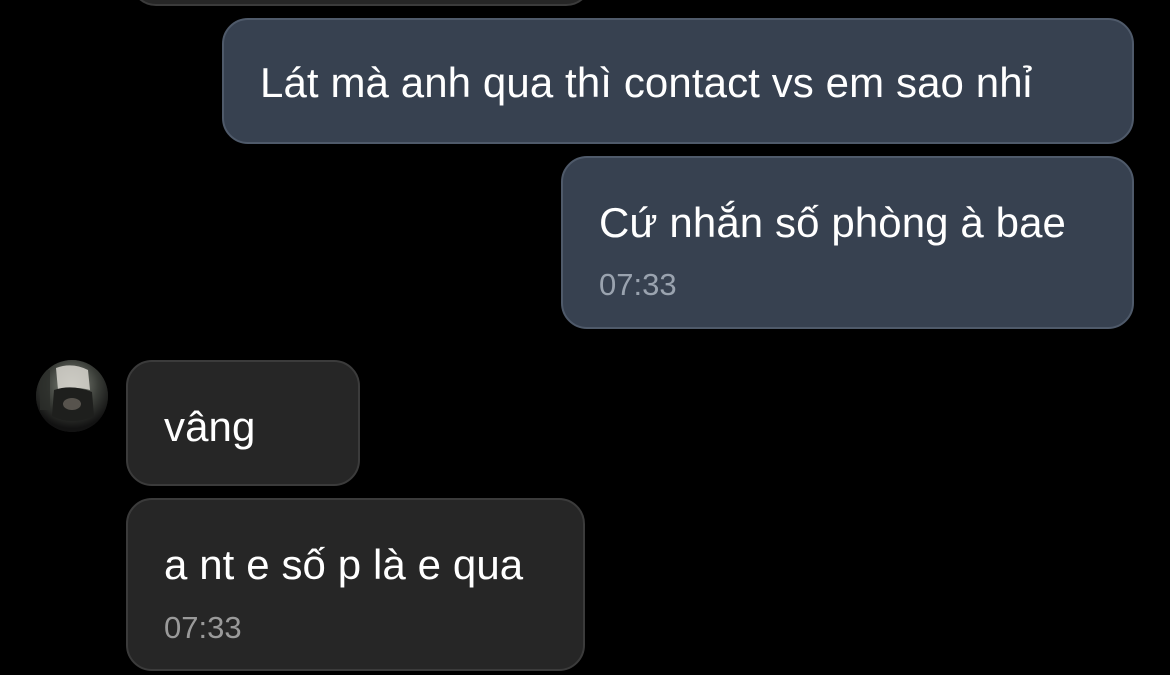 The height and width of the screenshot is (675, 1170). I want to click on message-text: vâng, so click(210, 426).